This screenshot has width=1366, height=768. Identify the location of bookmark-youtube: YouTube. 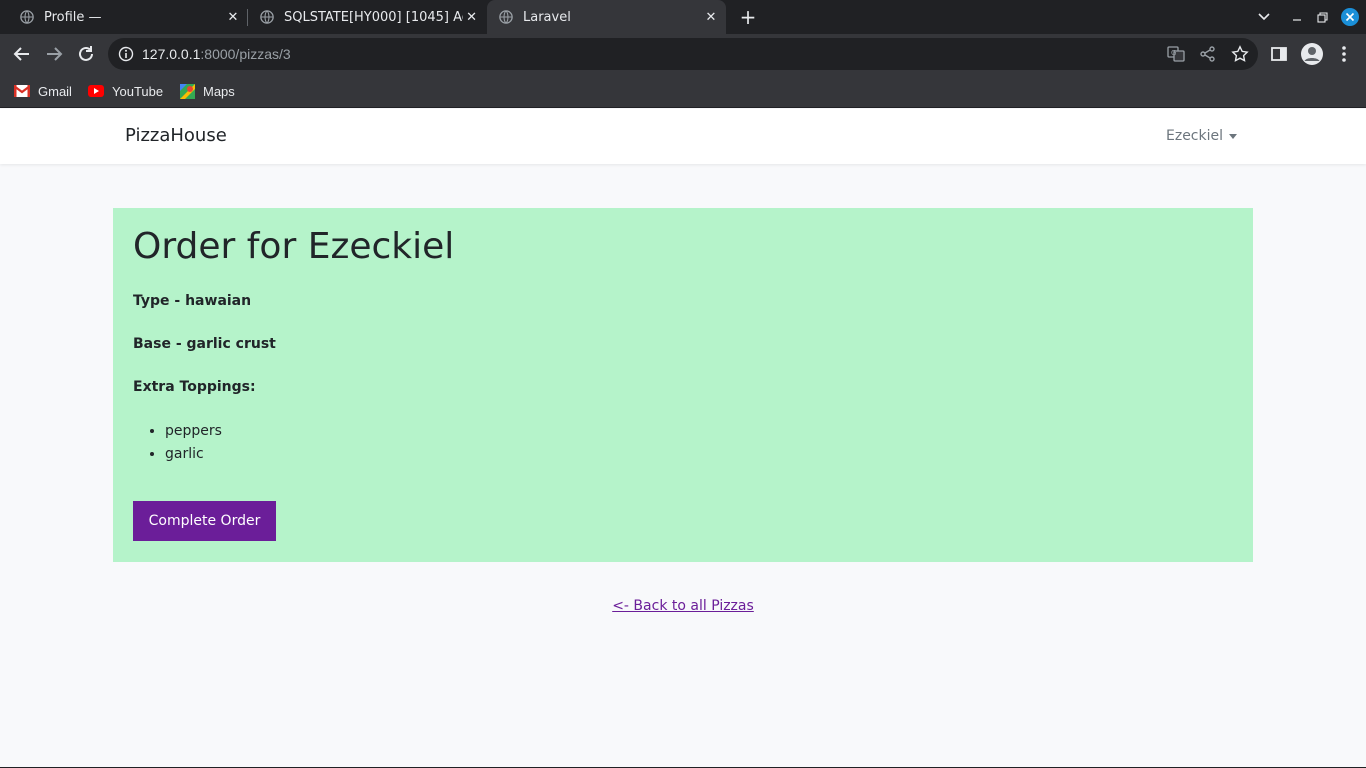
(125, 91).